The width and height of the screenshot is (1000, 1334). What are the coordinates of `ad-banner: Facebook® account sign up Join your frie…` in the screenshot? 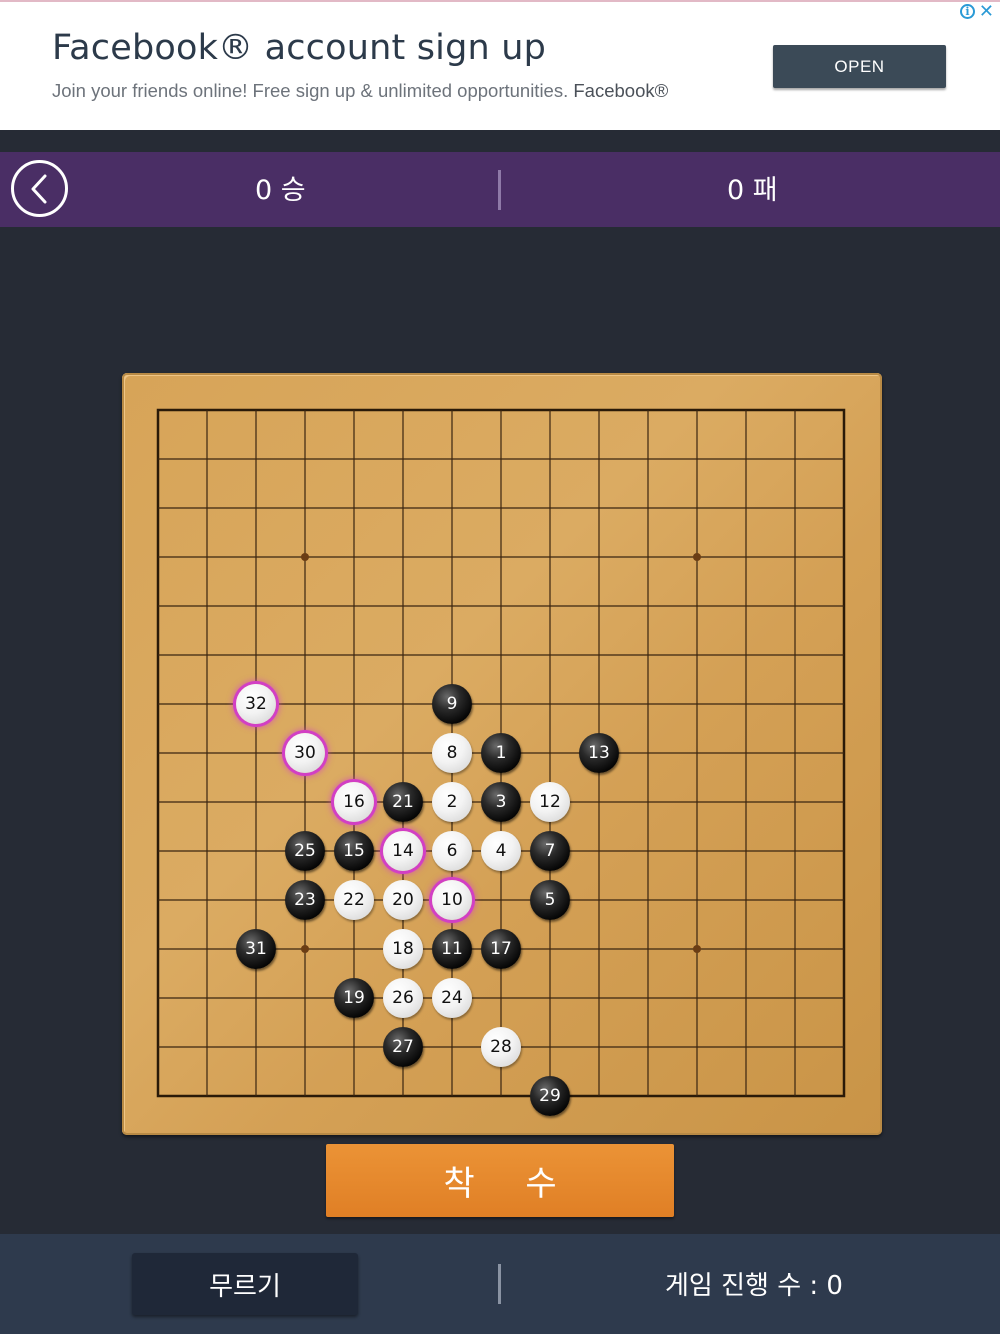 It's located at (500, 65).